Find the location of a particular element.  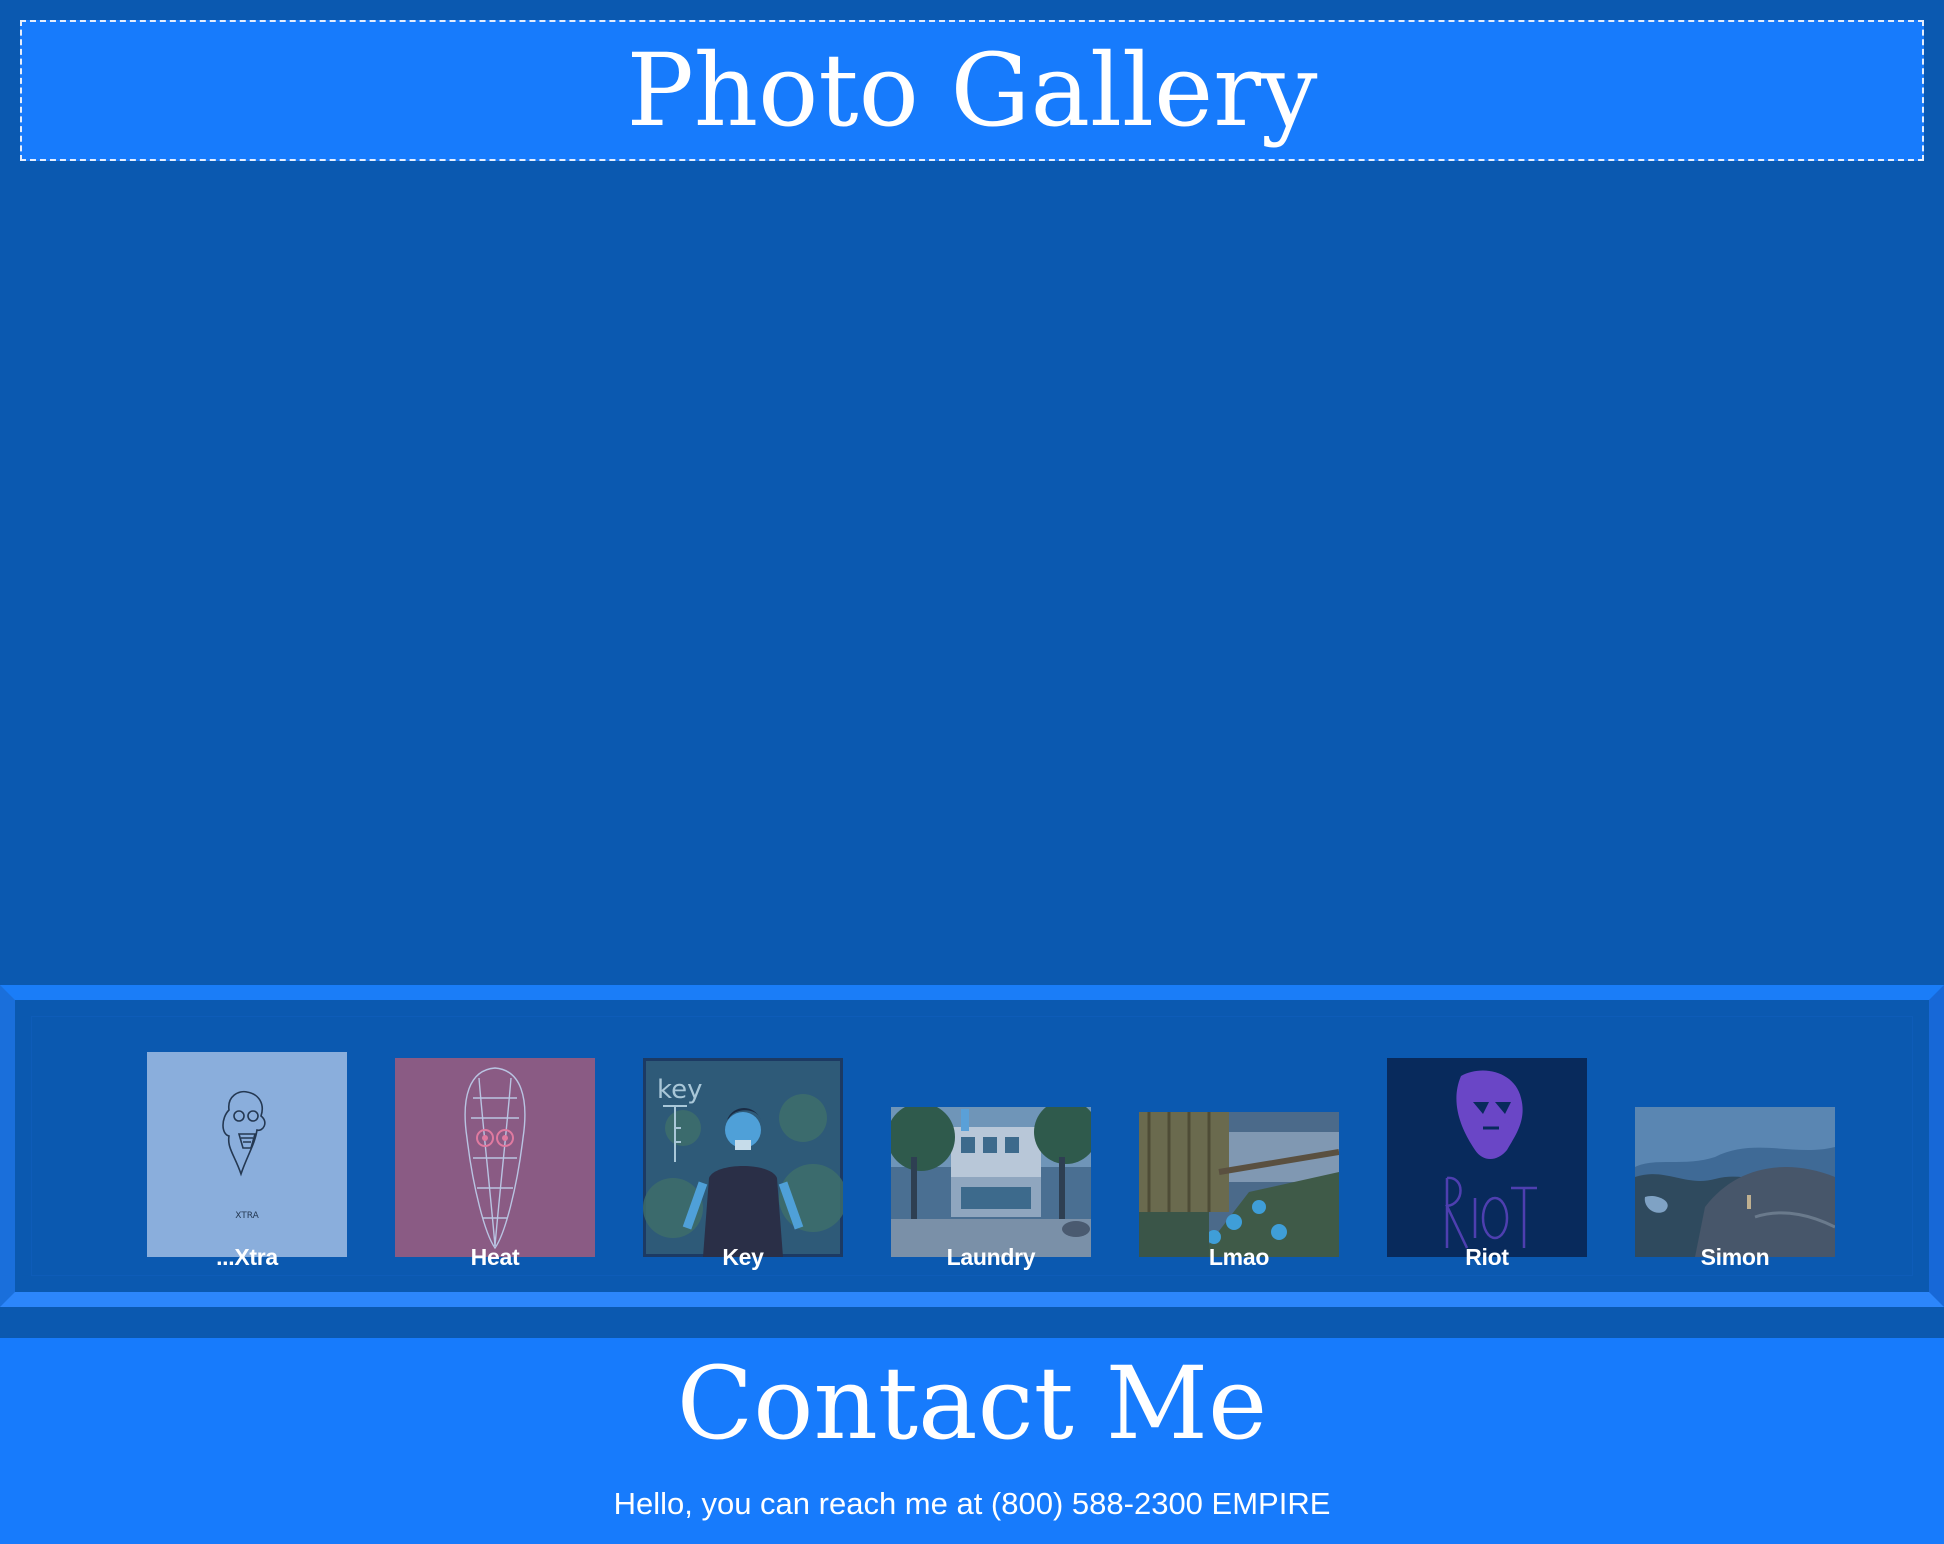

thumbnail-xtra: XTRA ...Xtra is located at coordinates (247, 1155).